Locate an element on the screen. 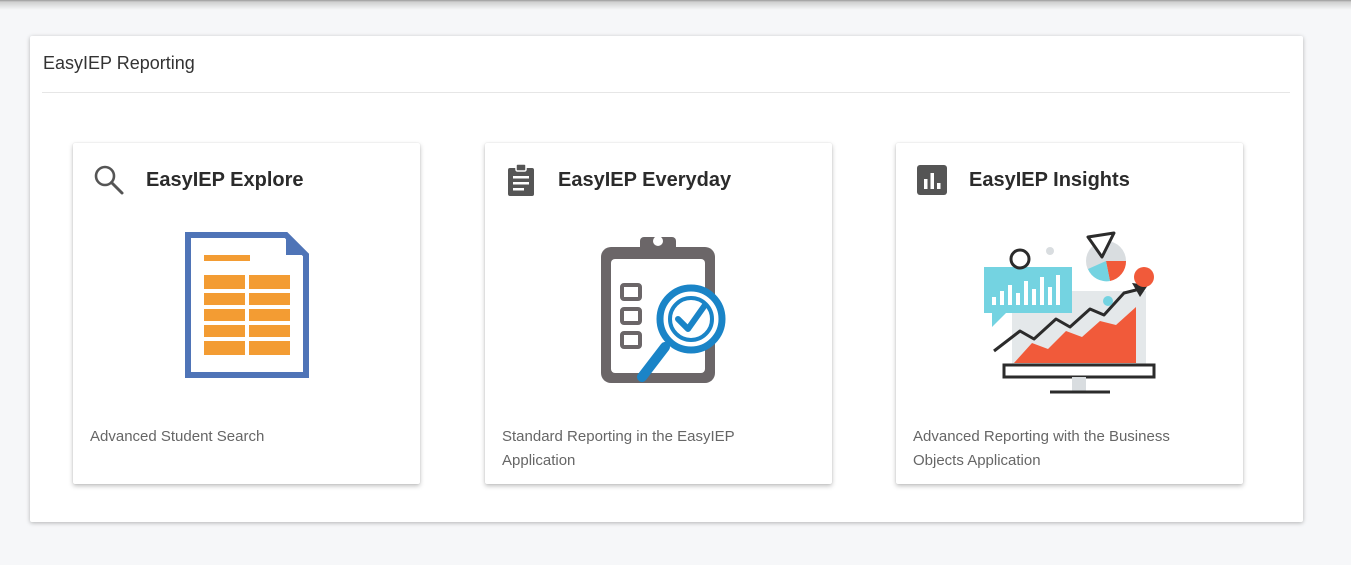  card-title: EasyIEP Insights is located at coordinates (1049, 179).